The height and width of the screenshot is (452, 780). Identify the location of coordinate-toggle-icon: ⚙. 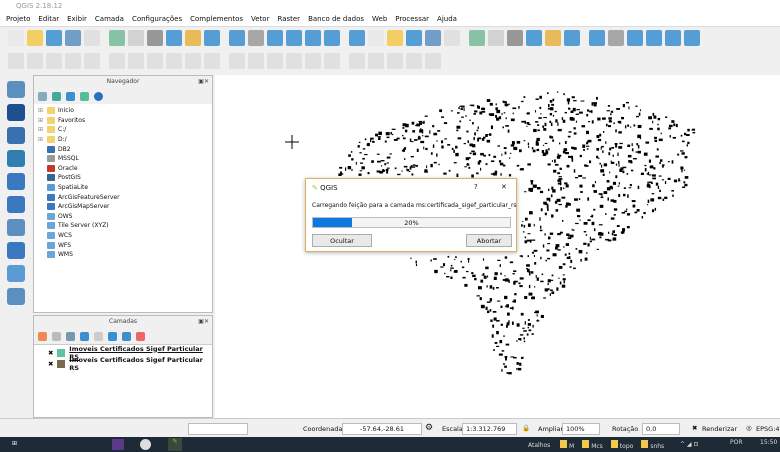
(429, 428).